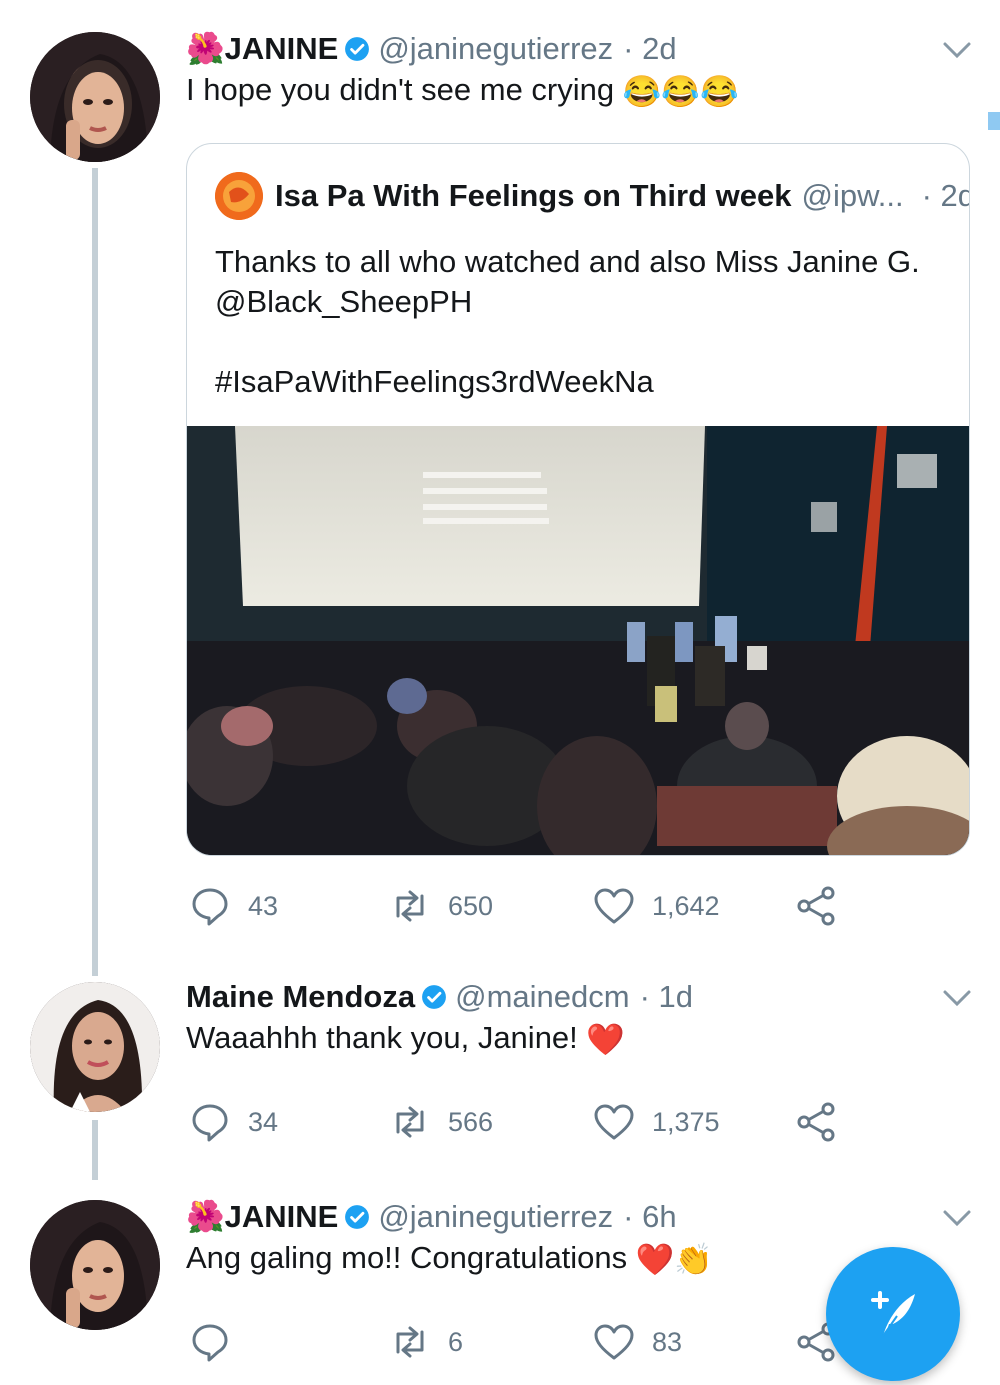 This screenshot has height=1385, width=1000. I want to click on like-button: 1,642, so click(656, 906).